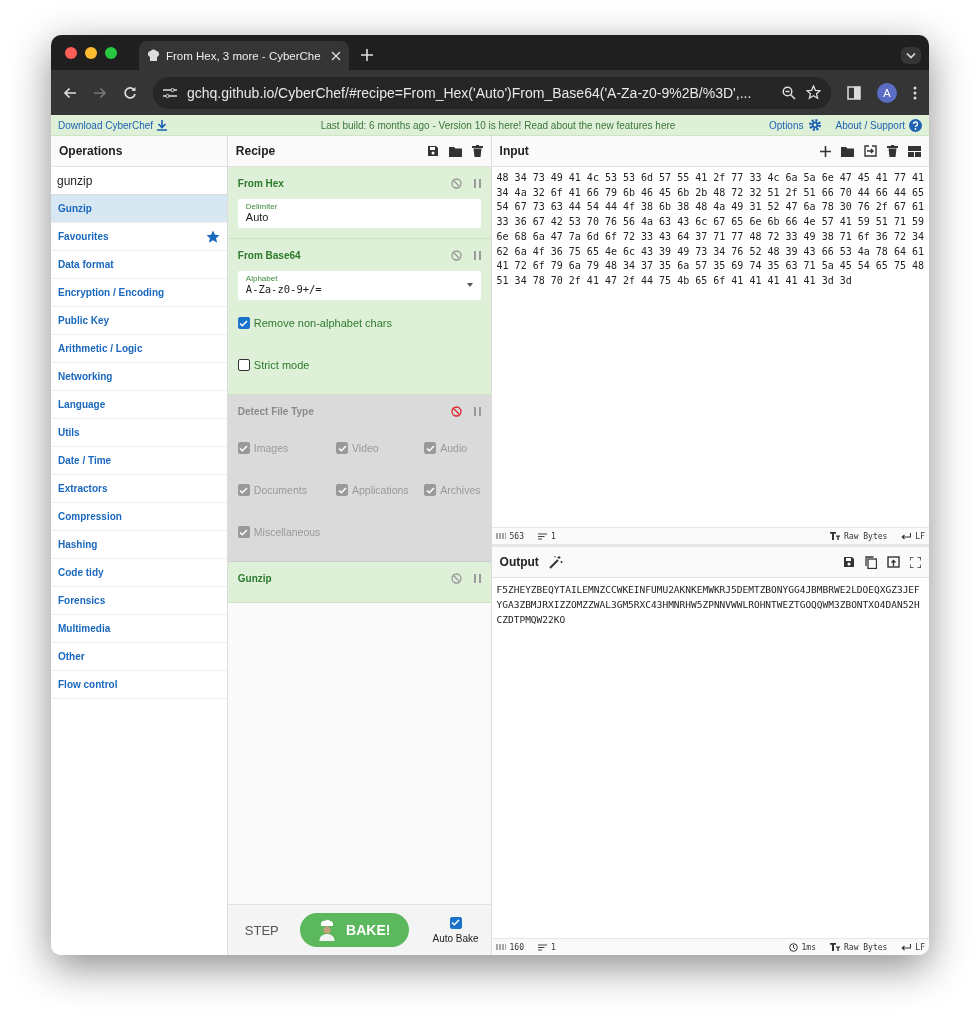 This screenshot has width=980, height=1024. Describe the element at coordinates (106, 125) in the screenshot. I see `download-link: Download CyberChef` at that location.